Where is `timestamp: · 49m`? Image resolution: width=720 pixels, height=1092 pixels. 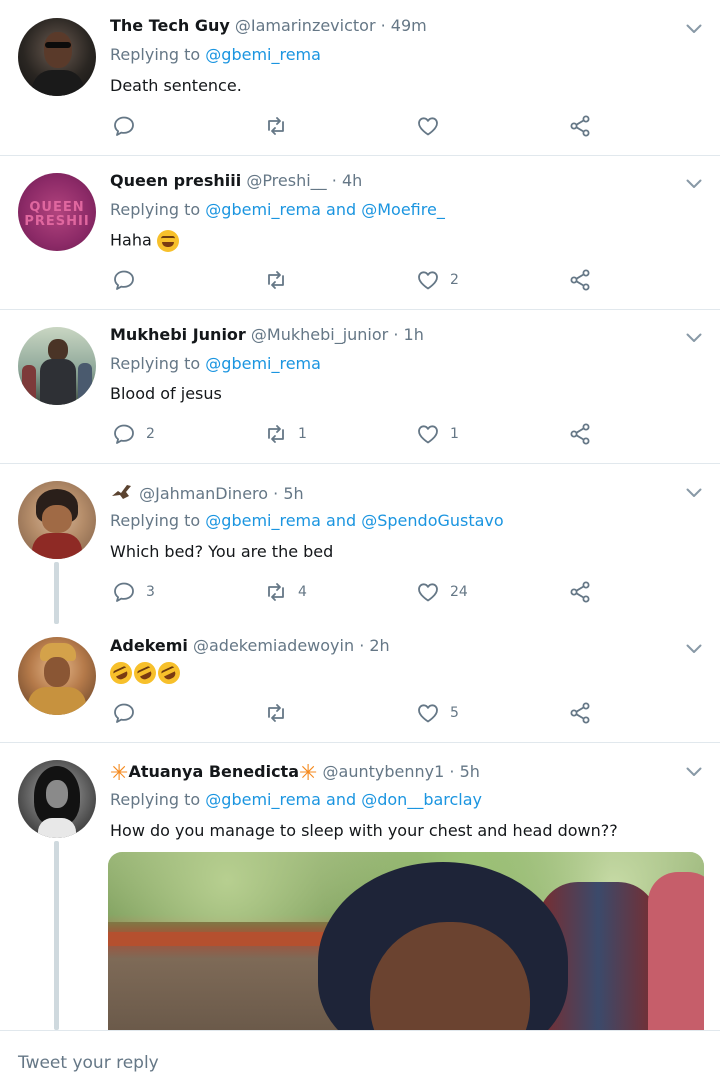 timestamp: · 49m is located at coordinates (404, 25).